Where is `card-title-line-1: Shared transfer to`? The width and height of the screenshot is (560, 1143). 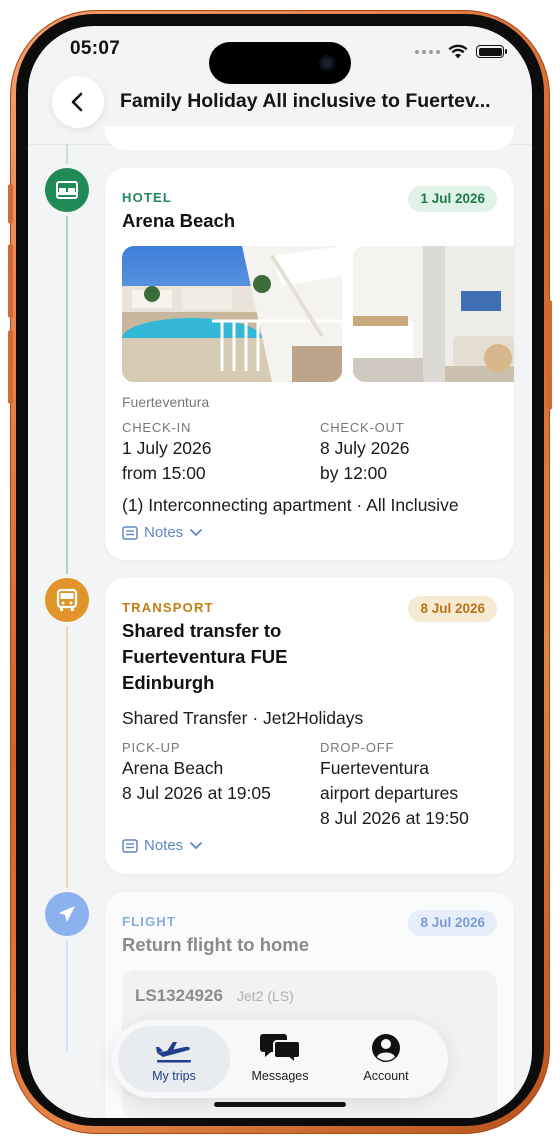 card-title-line-1: Shared transfer to is located at coordinates (202, 630).